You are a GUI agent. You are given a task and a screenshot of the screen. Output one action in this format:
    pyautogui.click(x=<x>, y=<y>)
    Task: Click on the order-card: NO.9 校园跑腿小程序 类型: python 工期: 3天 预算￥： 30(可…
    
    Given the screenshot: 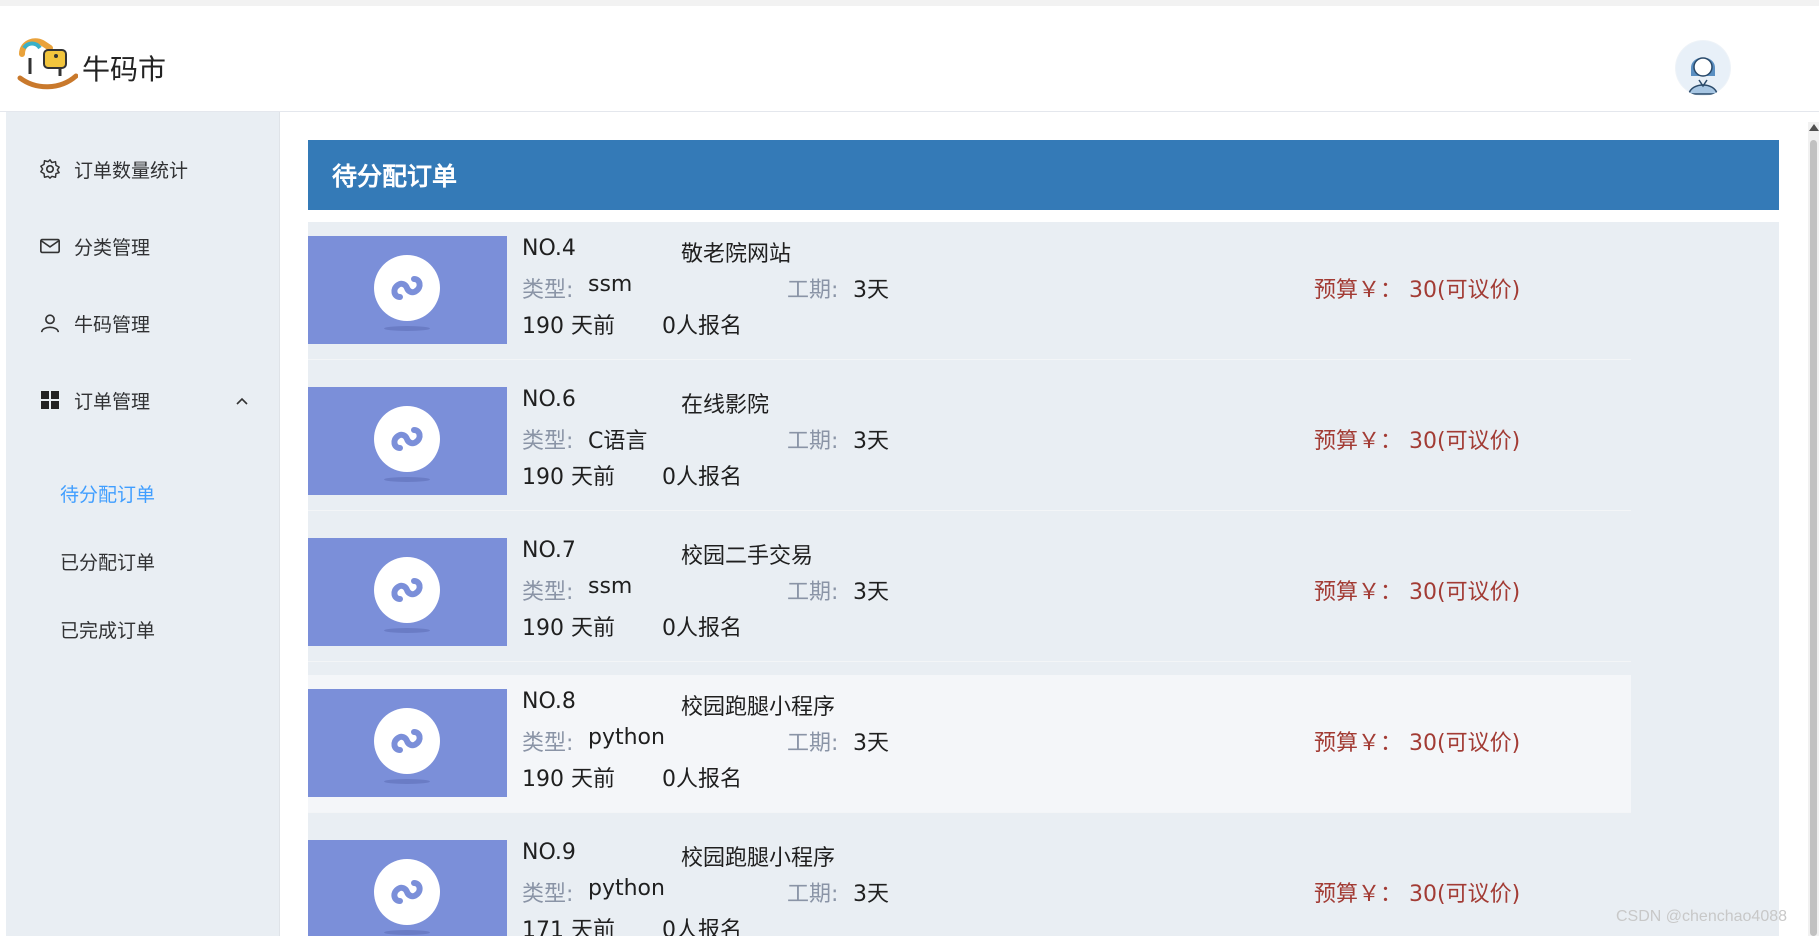 What is the action you would take?
    pyautogui.click(x=969, y=881)
    